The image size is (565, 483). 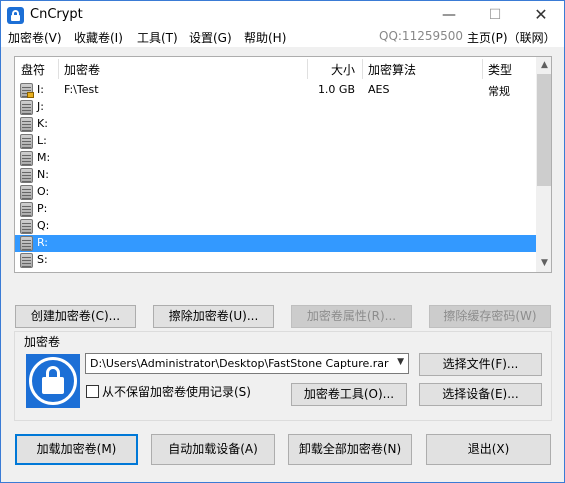 What do you see at coordinates (40, 89) in the screenshot?
I see `drive-letter: I:` at bounding box center [40, 89].